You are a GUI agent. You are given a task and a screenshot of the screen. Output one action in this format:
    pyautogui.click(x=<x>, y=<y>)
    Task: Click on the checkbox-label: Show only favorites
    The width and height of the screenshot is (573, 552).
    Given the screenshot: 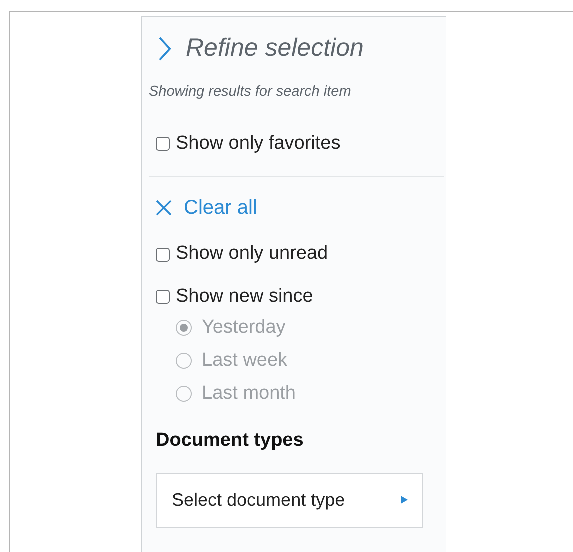 What is the action you would take?
    pyautogui.click(x=258, y=144)
    